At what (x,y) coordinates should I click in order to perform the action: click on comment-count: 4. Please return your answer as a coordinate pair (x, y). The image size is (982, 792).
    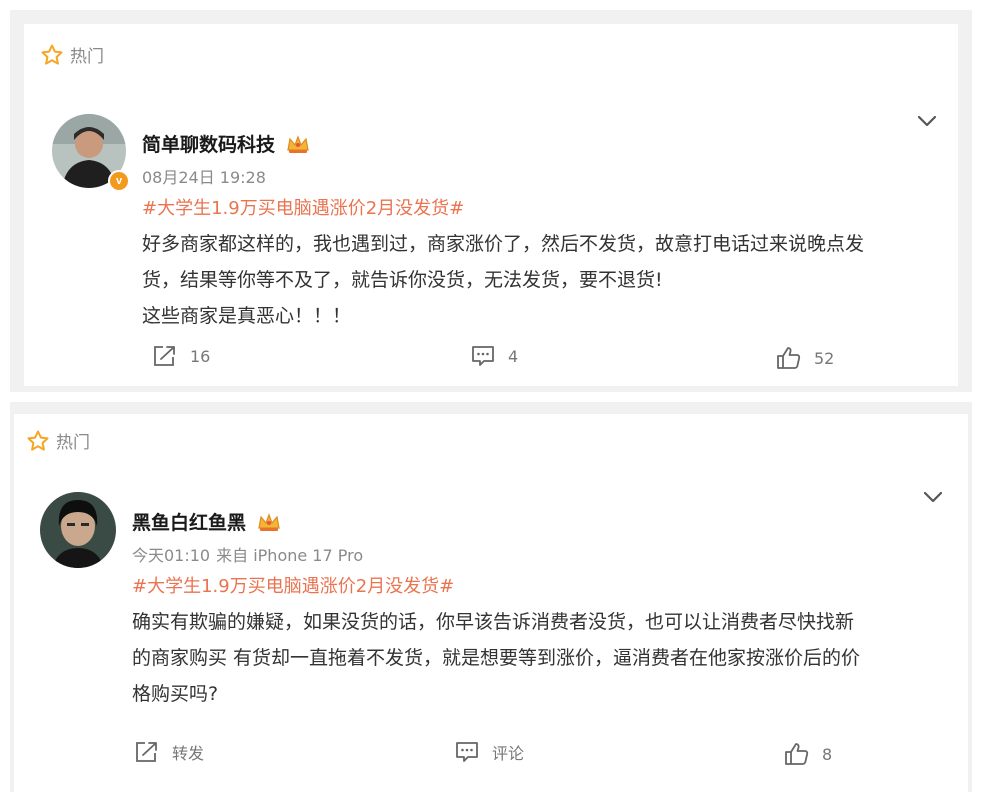
    Looking at the image, I should click on (513, 356).